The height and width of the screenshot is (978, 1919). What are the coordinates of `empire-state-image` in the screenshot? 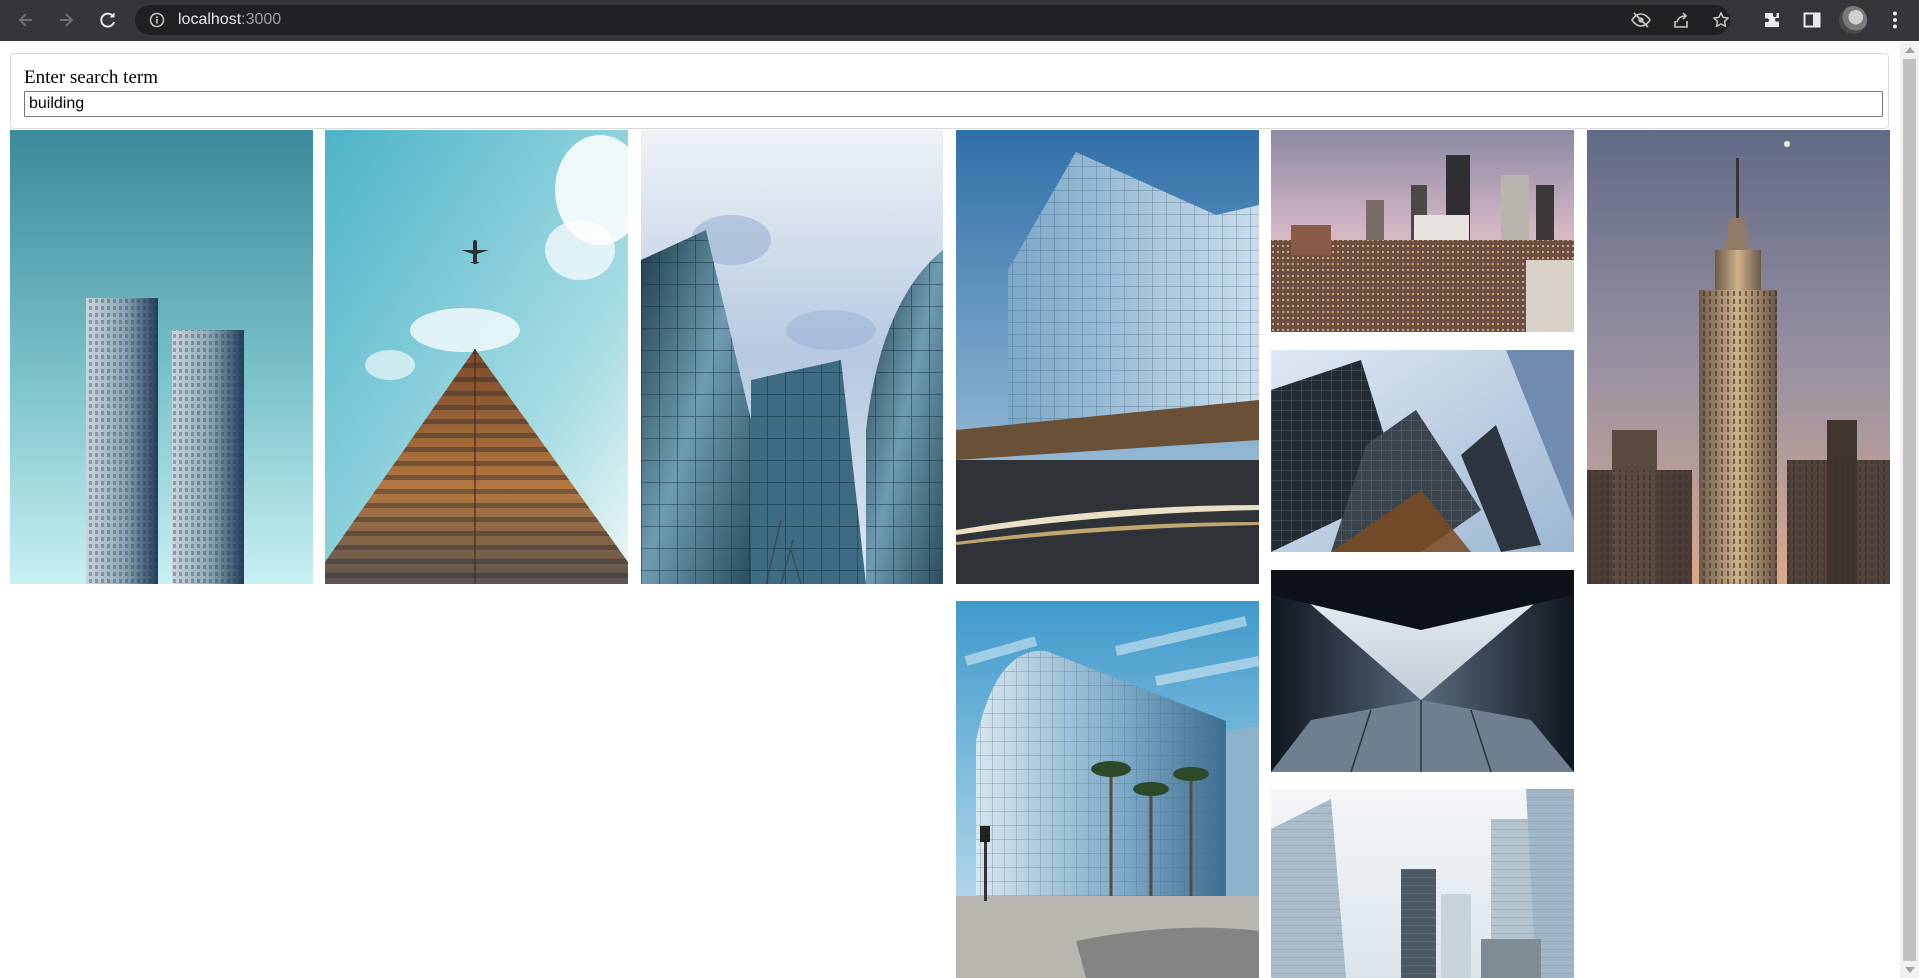 It's located at (1738, 357).